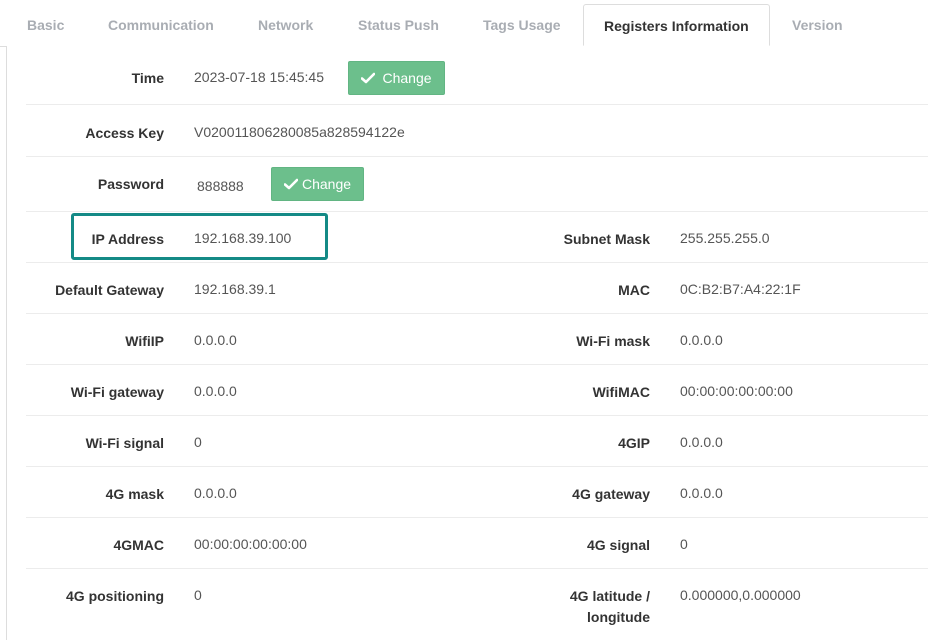 The height and width of the screenshot is (640, 928). Describe the element at coordinates (676, 25) in the screenshot. I see `tab-registers-information: Registers Information` at that location.